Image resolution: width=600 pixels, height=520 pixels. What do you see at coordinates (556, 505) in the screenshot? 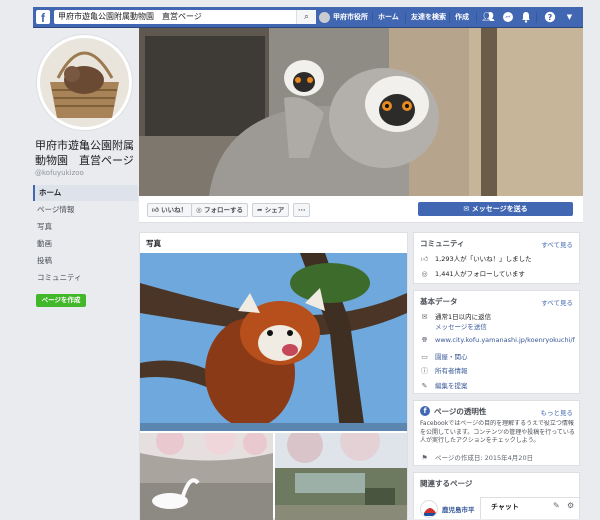
I see `compose-icon: ✎` at bounding box center [556, 505].